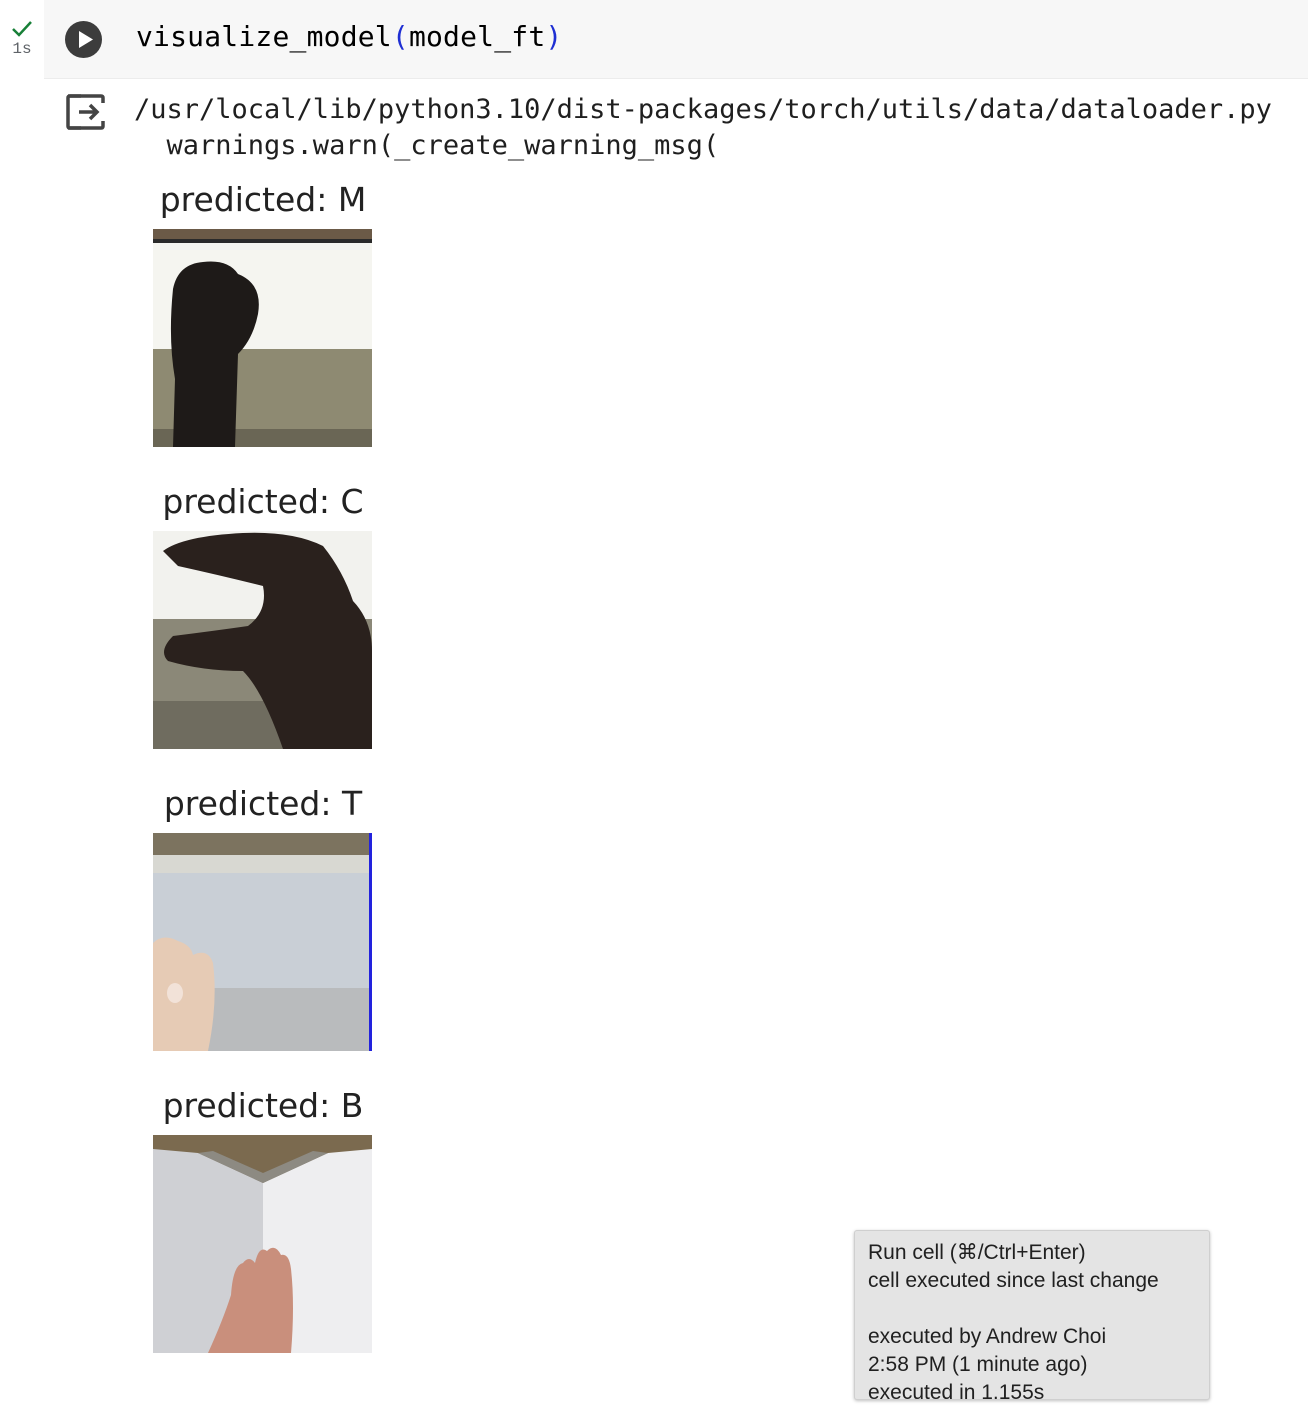 This screenshot has height=1407, width=1308. I want to click on execution-time: 1s, so click(22, 49).